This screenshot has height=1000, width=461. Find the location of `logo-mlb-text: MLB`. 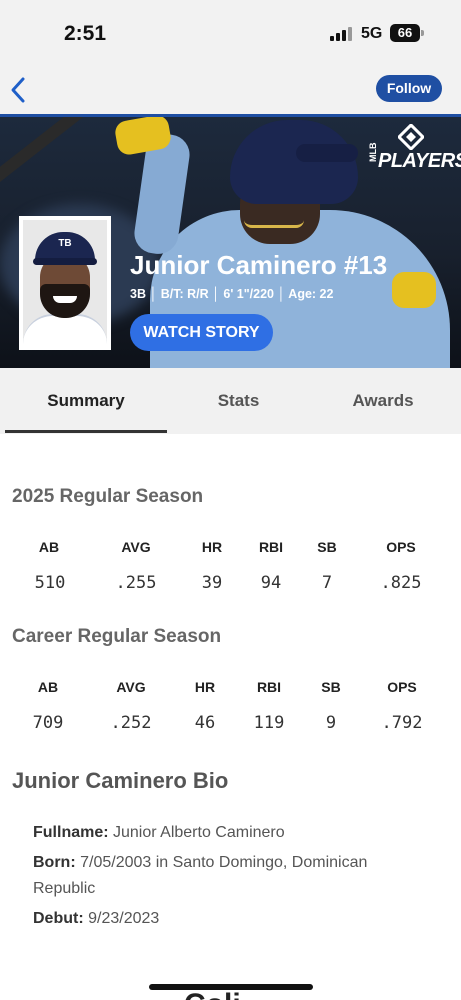

logo-mlb-text: MLB is located at coordinates (373, 152).